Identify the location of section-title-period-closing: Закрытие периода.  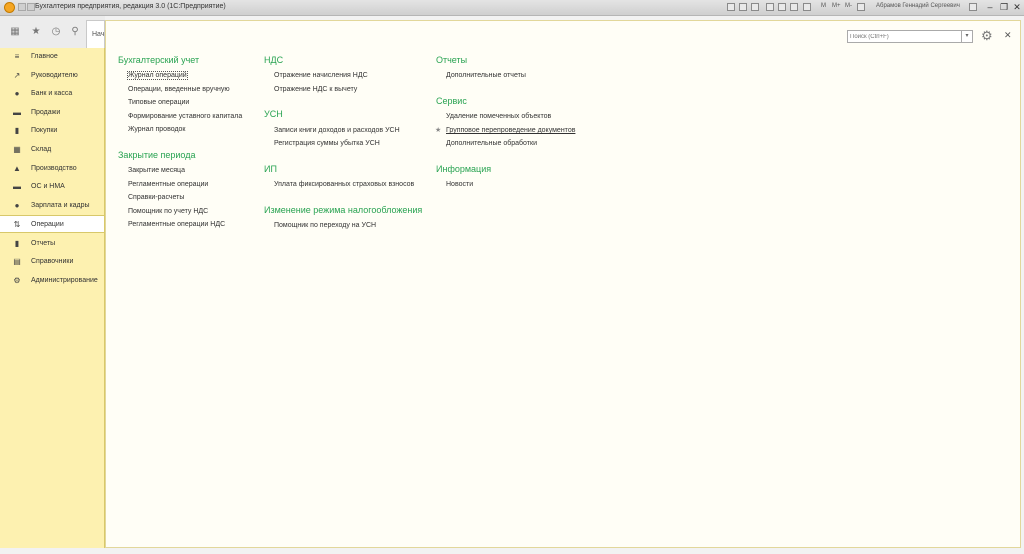
(157, 155).